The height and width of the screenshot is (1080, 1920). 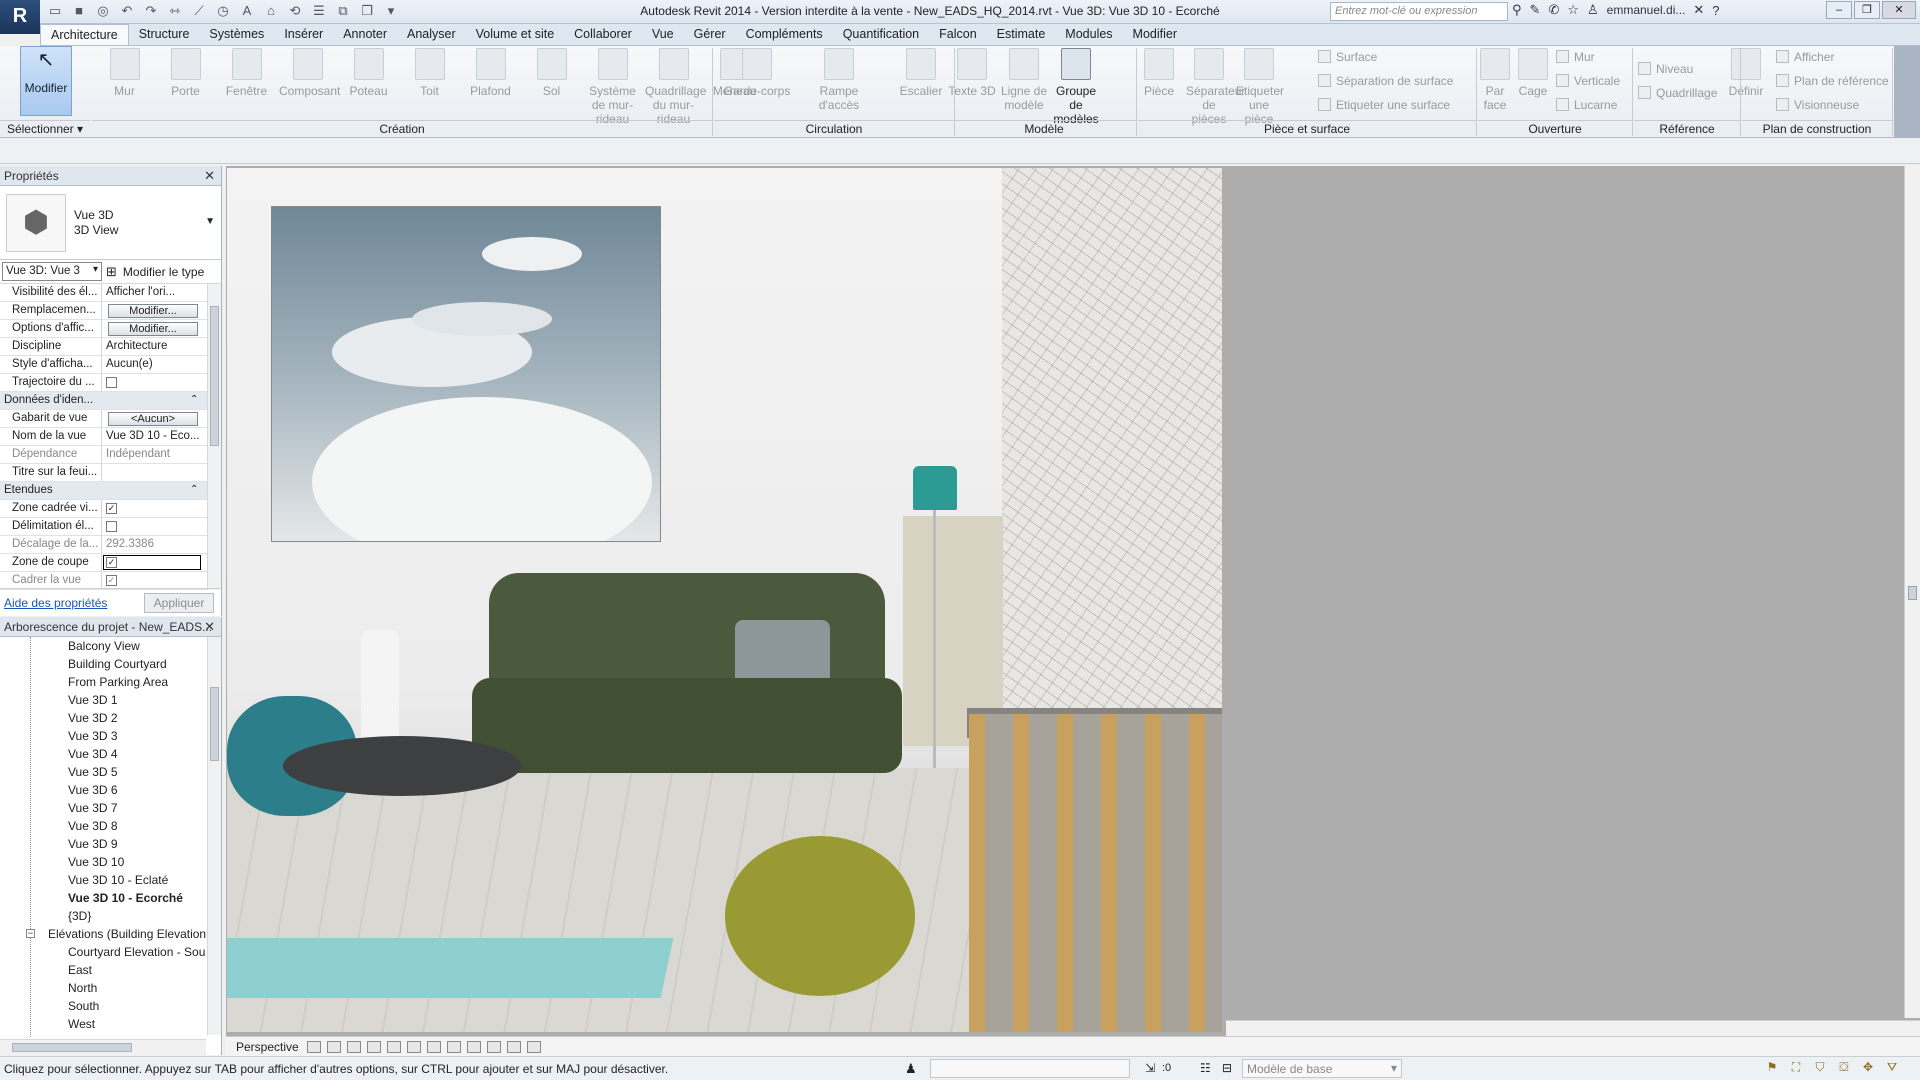 What do you see at coordinates (373, 1046) in the screenshot?
I see `shadows-icon` at bounding box center [373, 1046].